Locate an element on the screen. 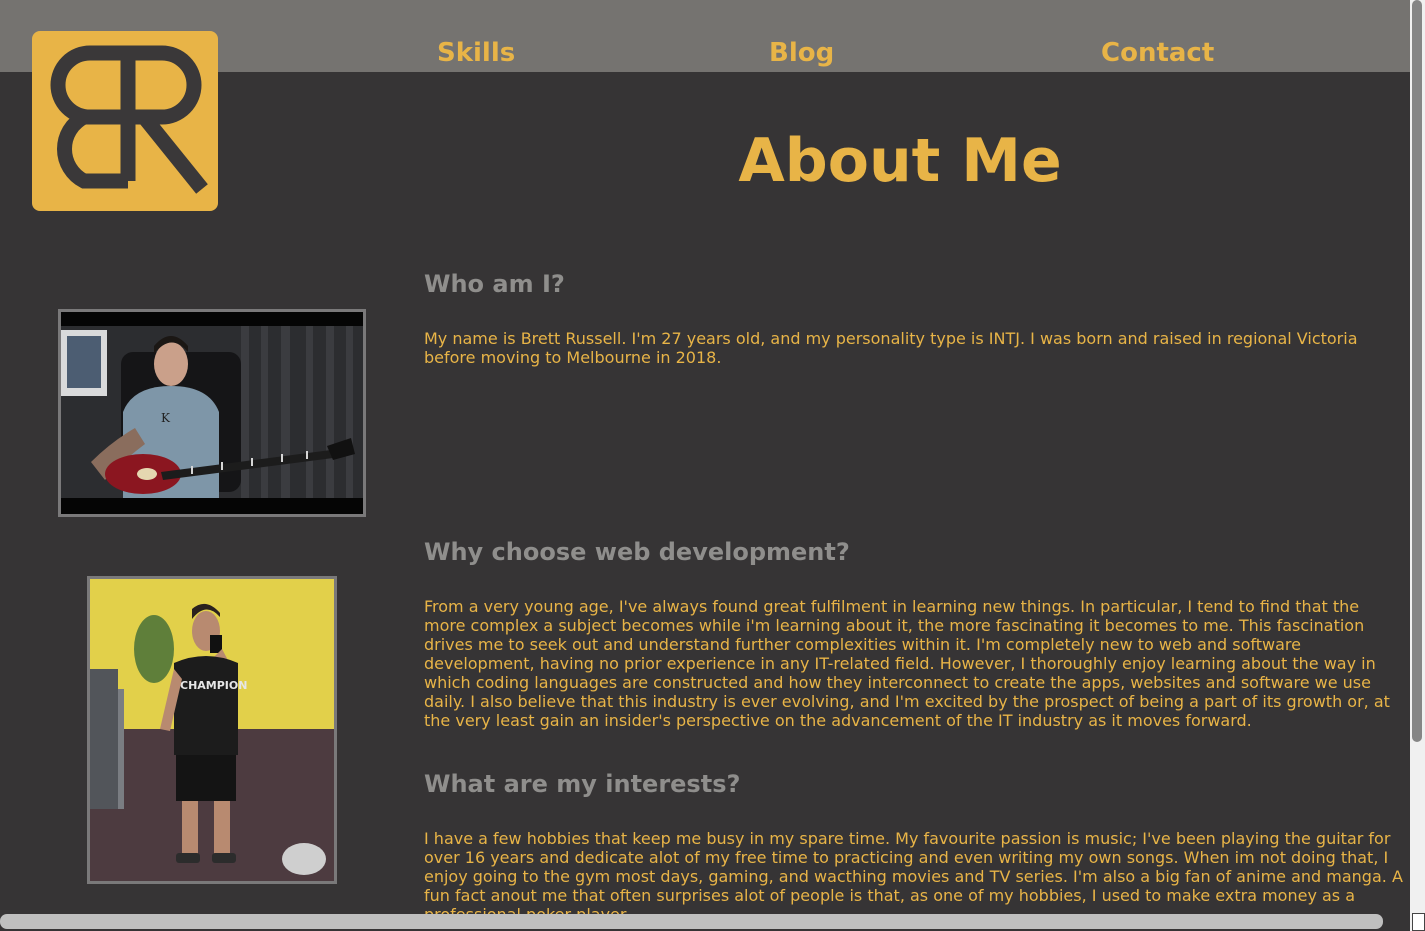 This screenshot has width=1425, height=931. gym-selfie-photo: CHAMPION is located at coordinates (212, 730).